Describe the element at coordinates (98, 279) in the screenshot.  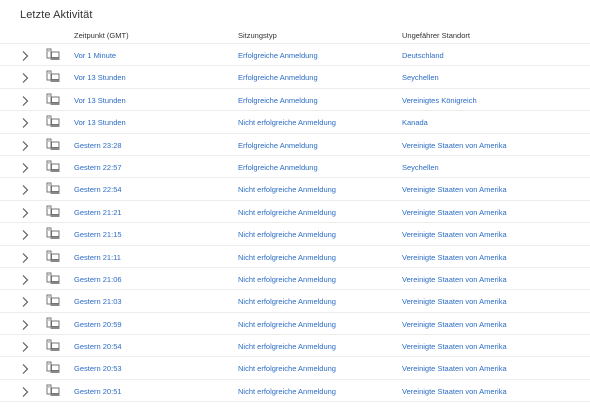
I see `row-time-link: Gestern 21:06` at that location.